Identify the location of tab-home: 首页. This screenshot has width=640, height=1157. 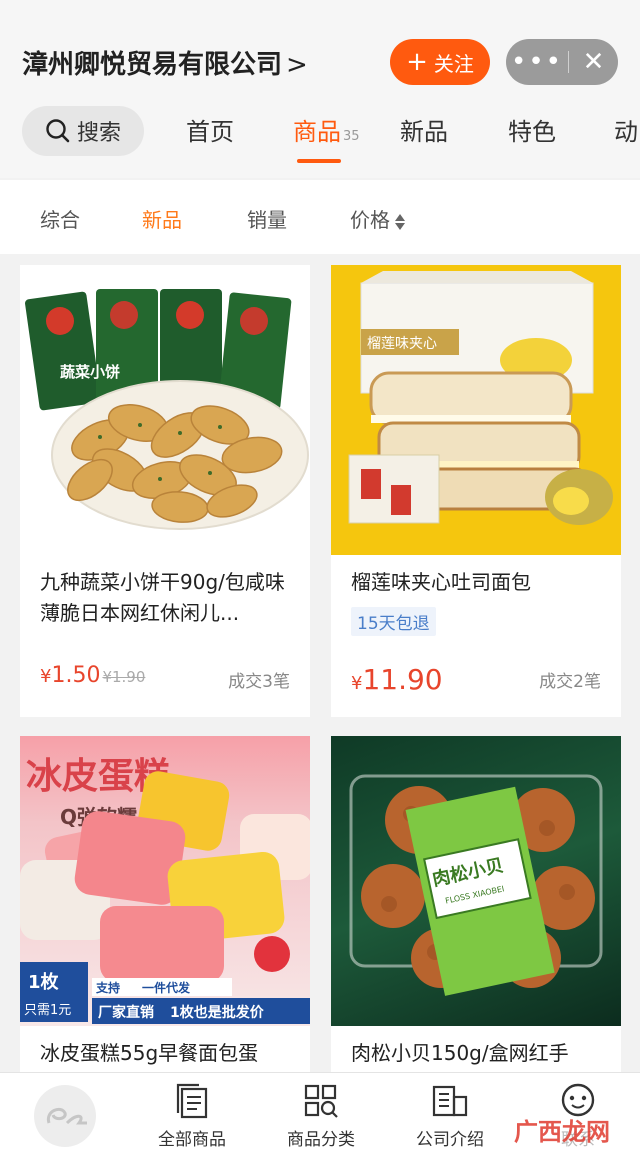
(210, 129).